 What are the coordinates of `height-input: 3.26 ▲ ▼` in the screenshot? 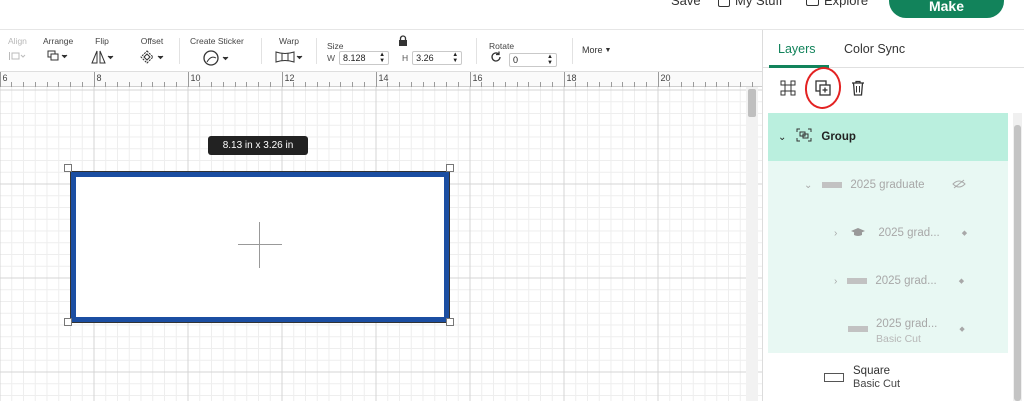 It's located at (437, 58).